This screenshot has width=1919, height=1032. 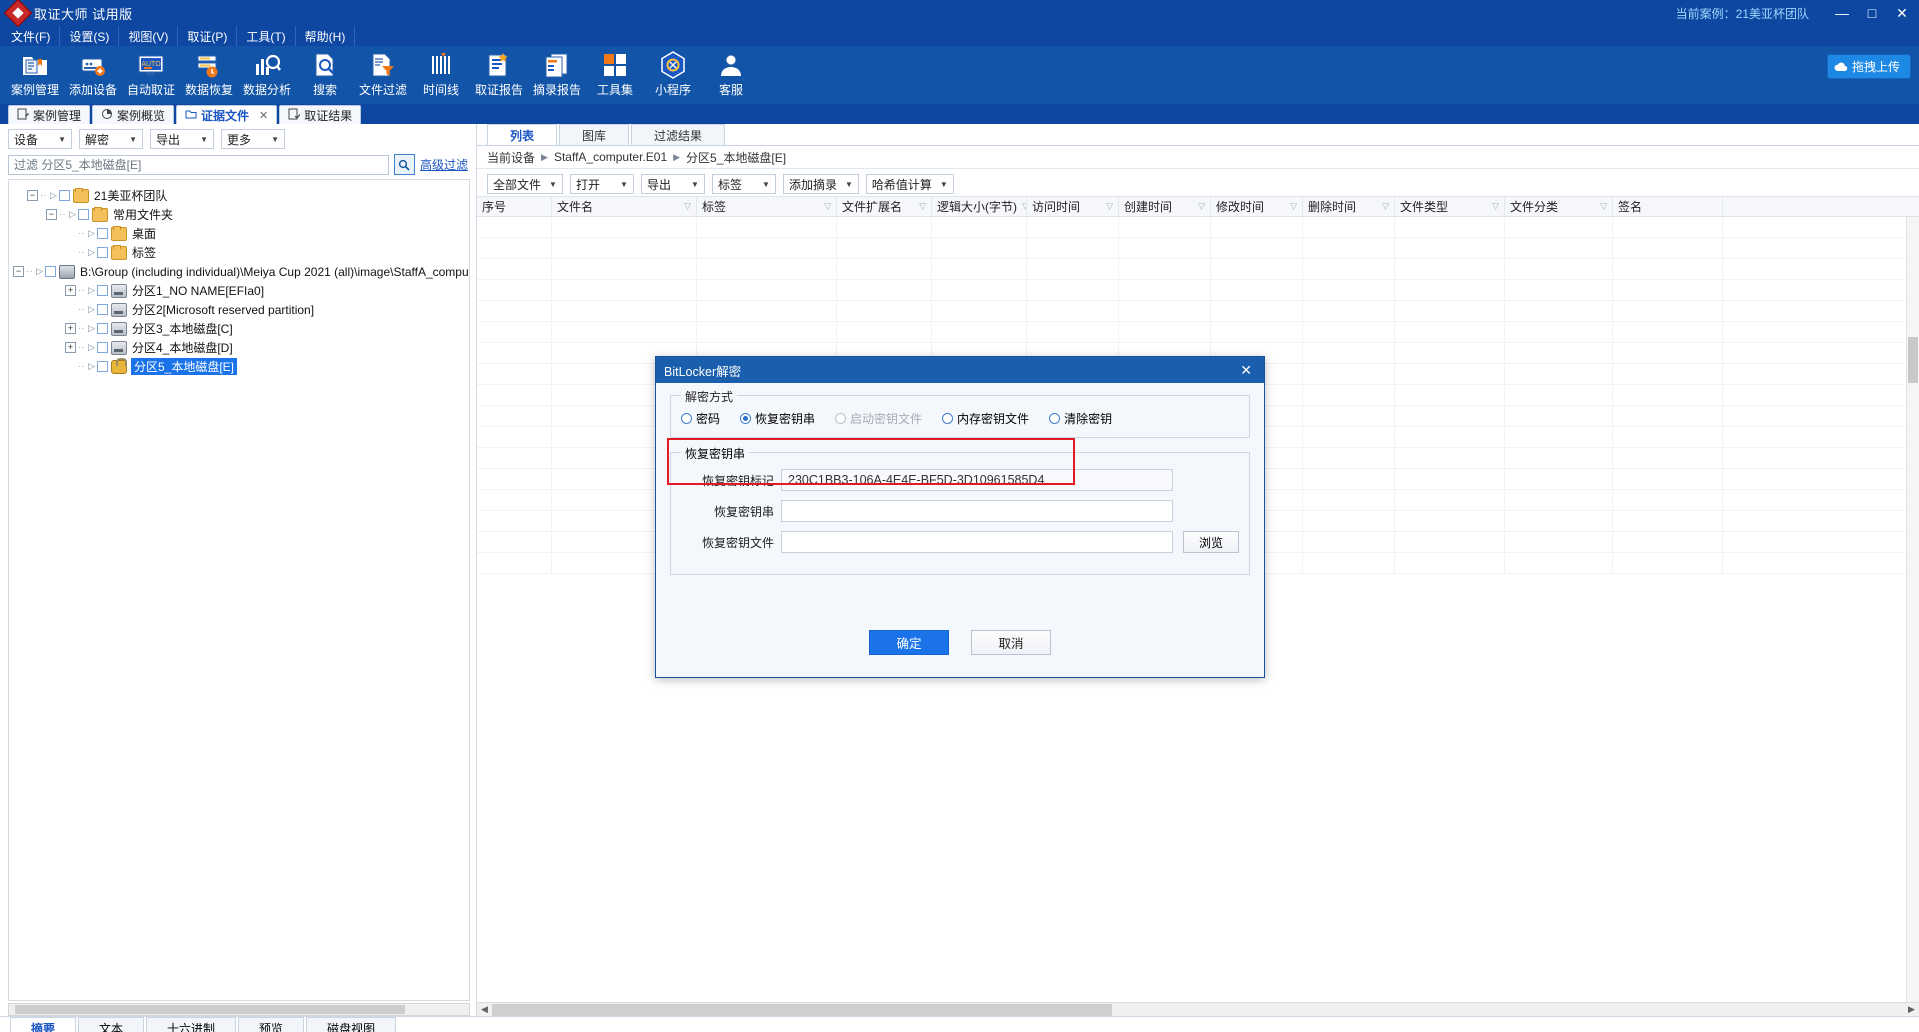 I want to click on tree-node: ·· ▷ 标签, so click(x=239, y=252).